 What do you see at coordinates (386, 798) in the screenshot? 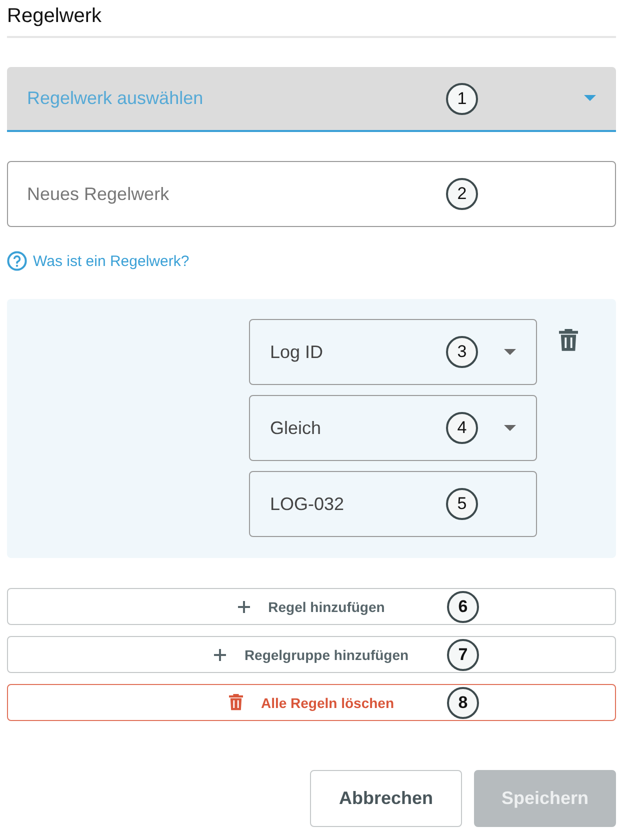
I see `cancel-button: Abbrechen` at bounding box center [386, 798].